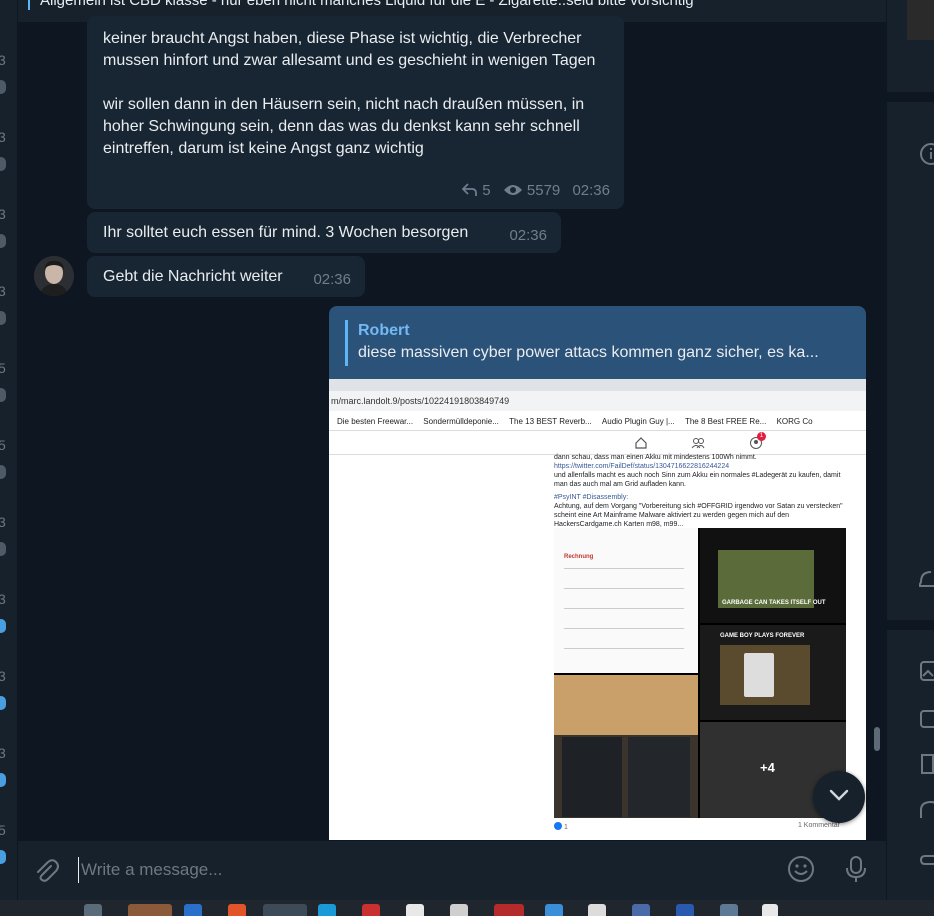  Describe the element at coordinates (801, 871) in the screenshot. I see `smiley-icon` at that location.